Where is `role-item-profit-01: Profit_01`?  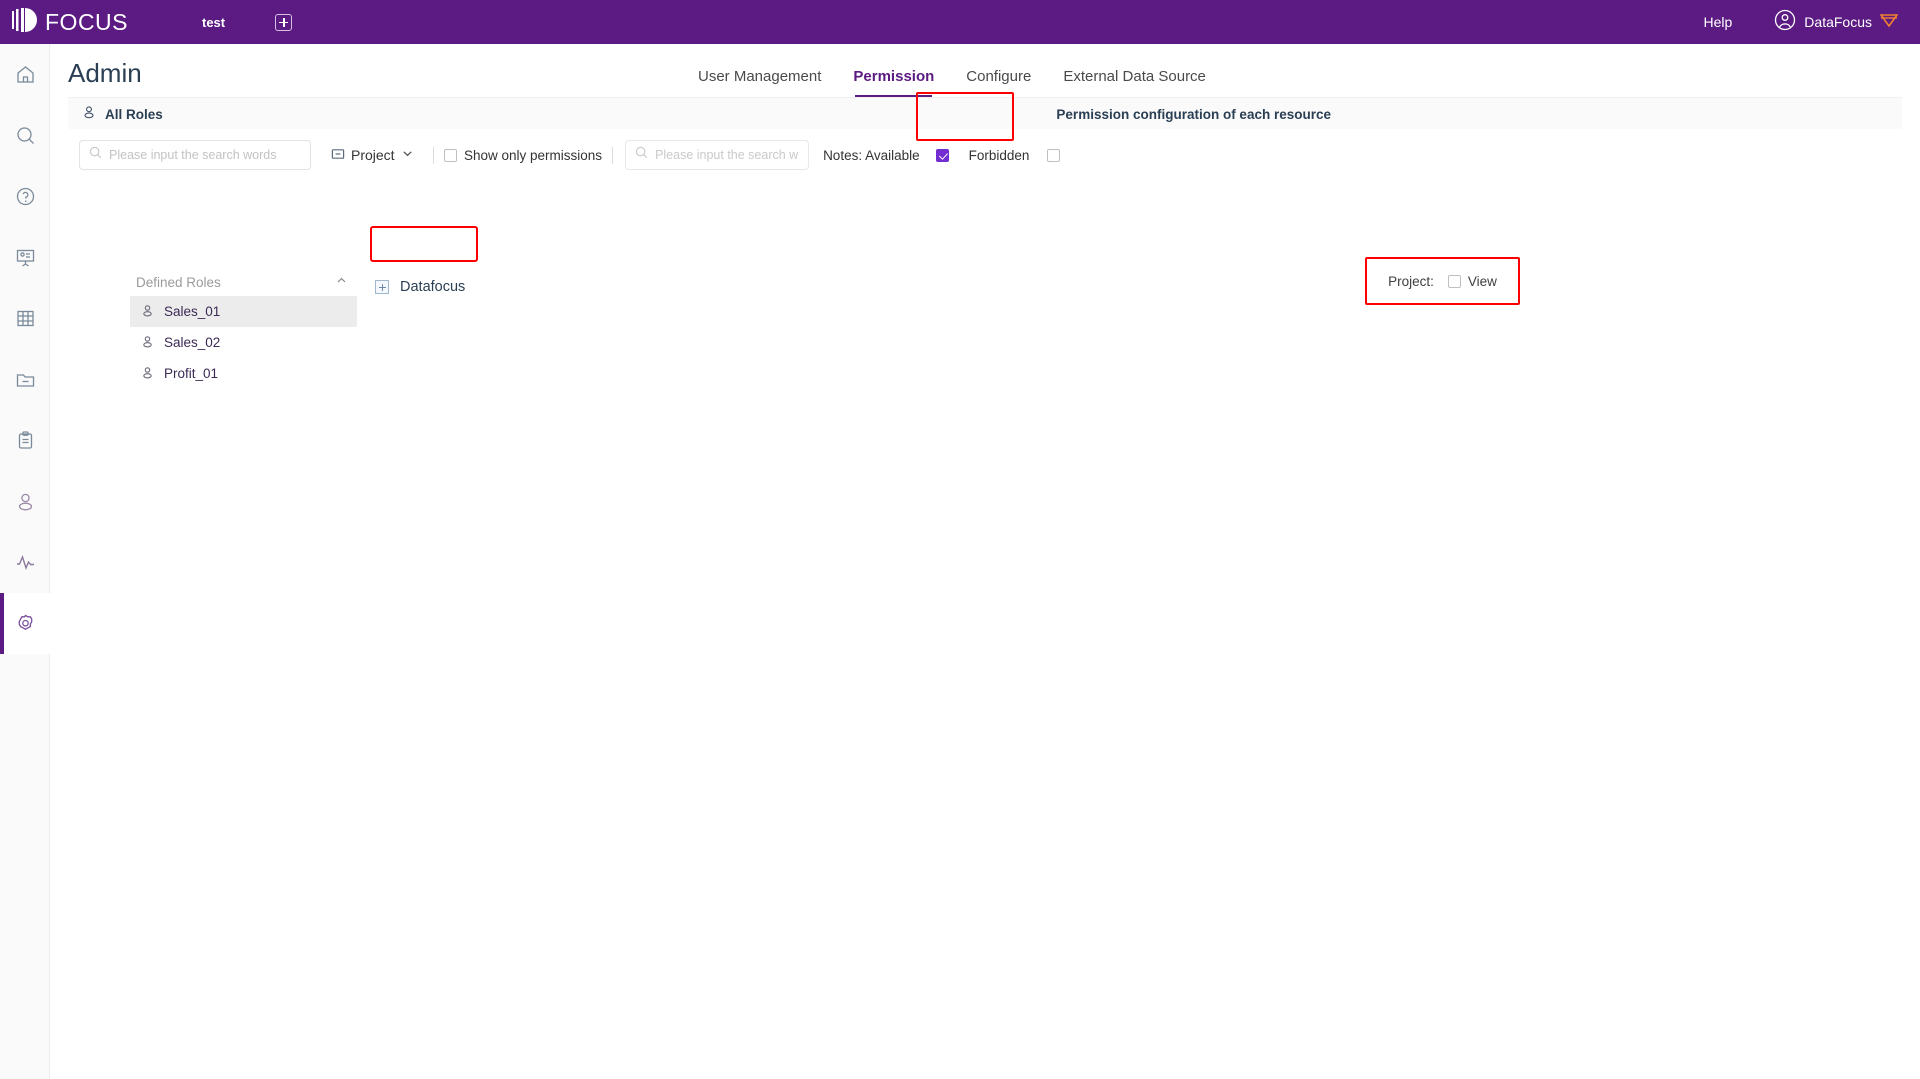
role-item-profit-01: Profit_01 is located at coordinates (243, 373).